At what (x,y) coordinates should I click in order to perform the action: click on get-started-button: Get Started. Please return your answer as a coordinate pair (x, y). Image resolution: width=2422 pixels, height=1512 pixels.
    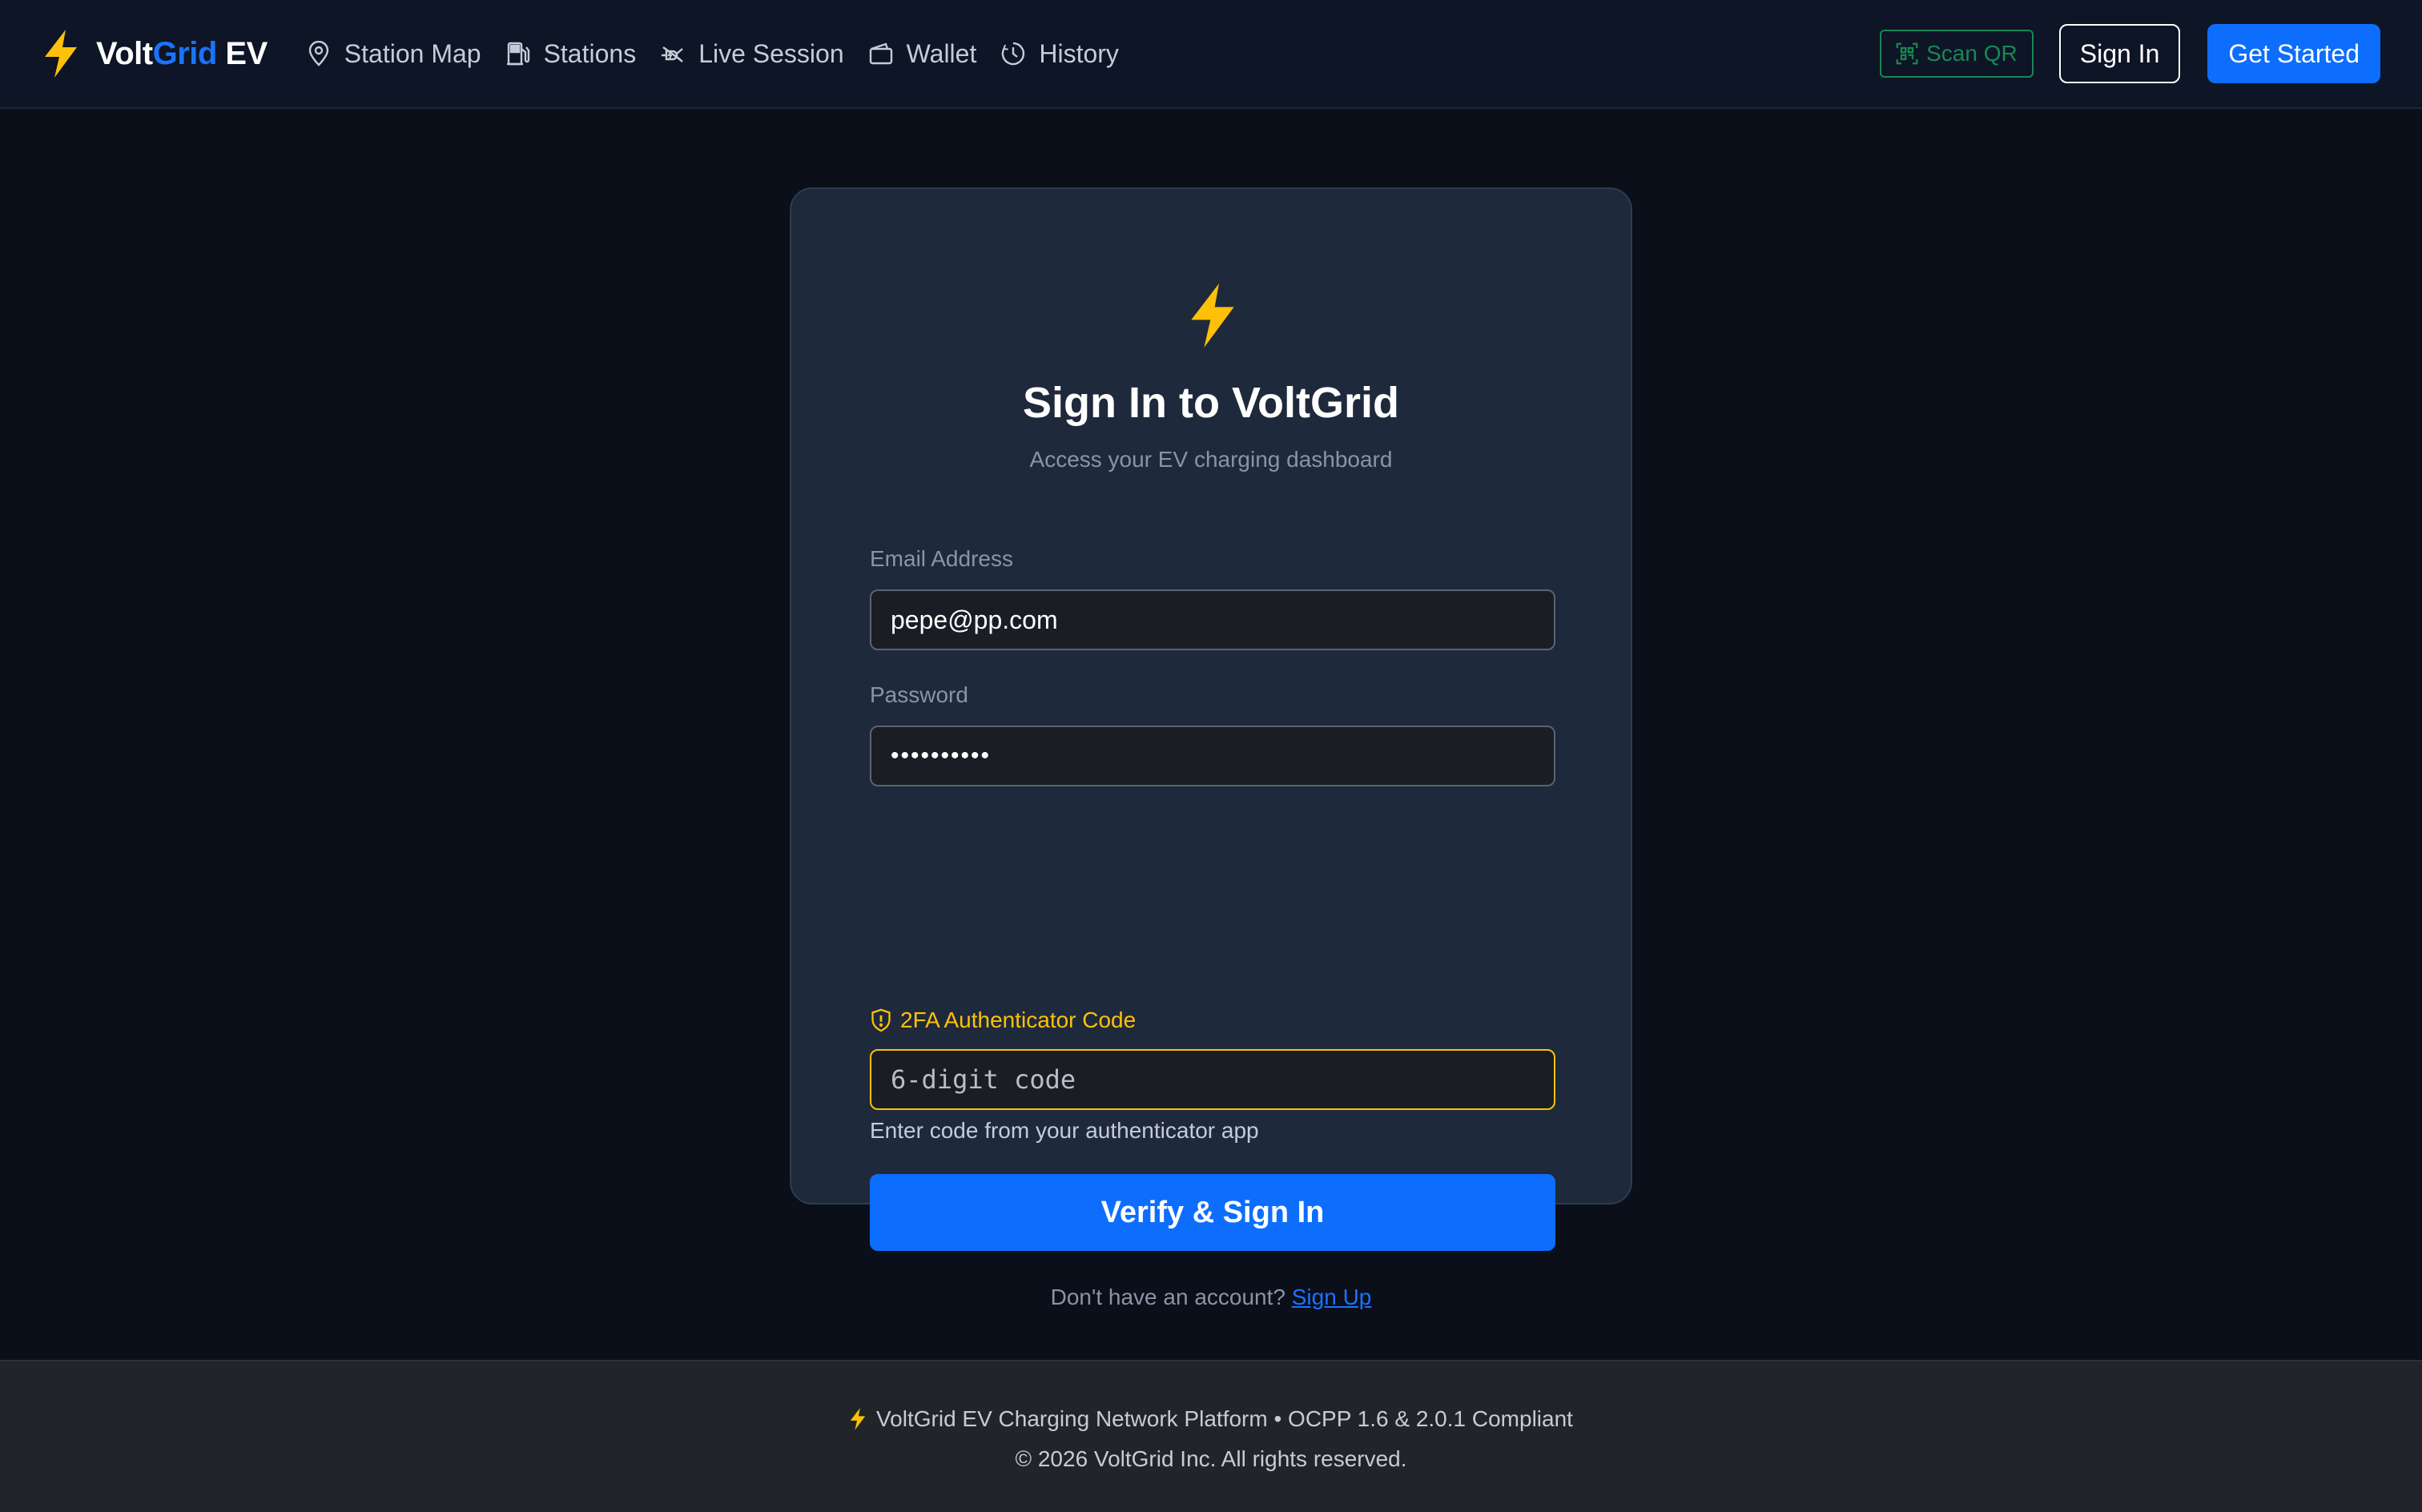
    Looking at the image, I should click on (2293, 53).